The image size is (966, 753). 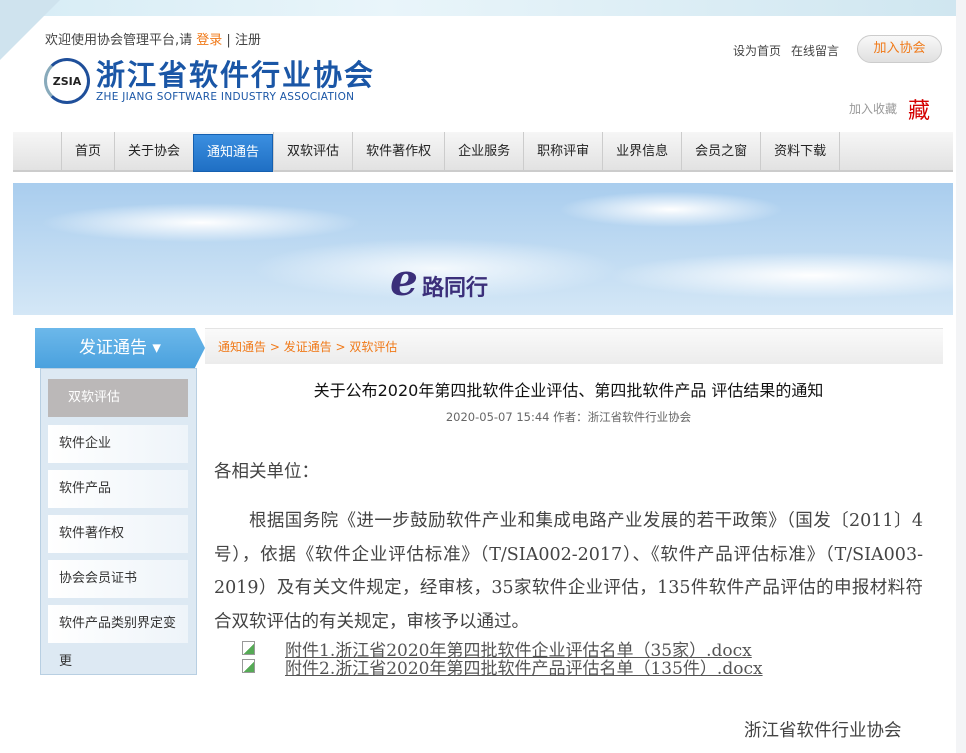 What do you see at coordinates (899, 49) in the screenshot?
I see `join-button: 加入协会` at bounding box center [899, 49].